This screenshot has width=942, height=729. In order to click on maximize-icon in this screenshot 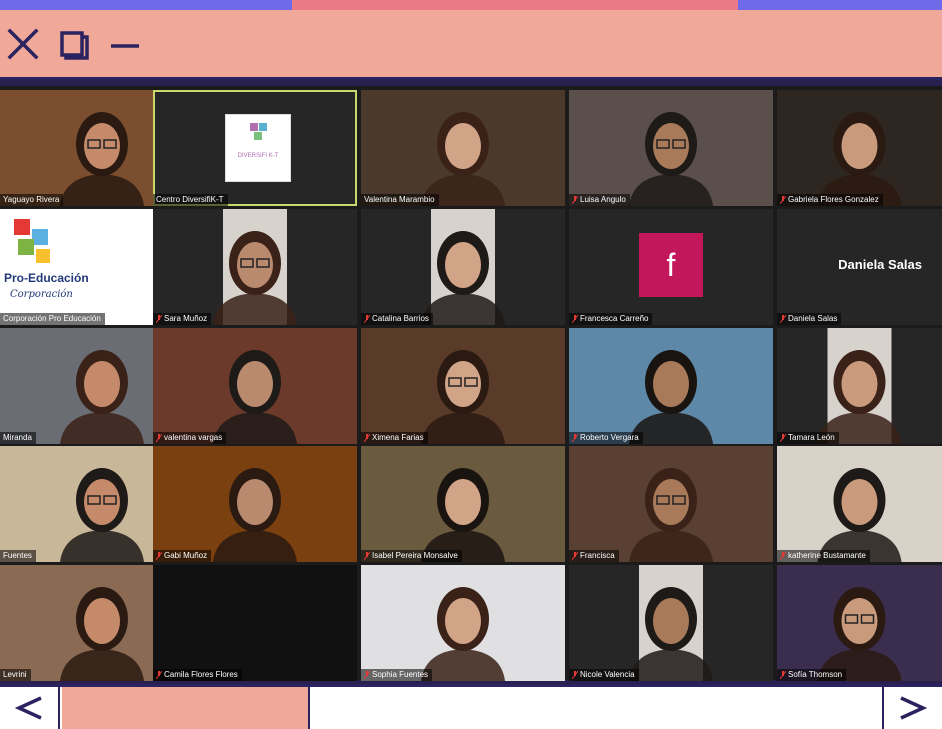, I will do `click(74, 45)`.